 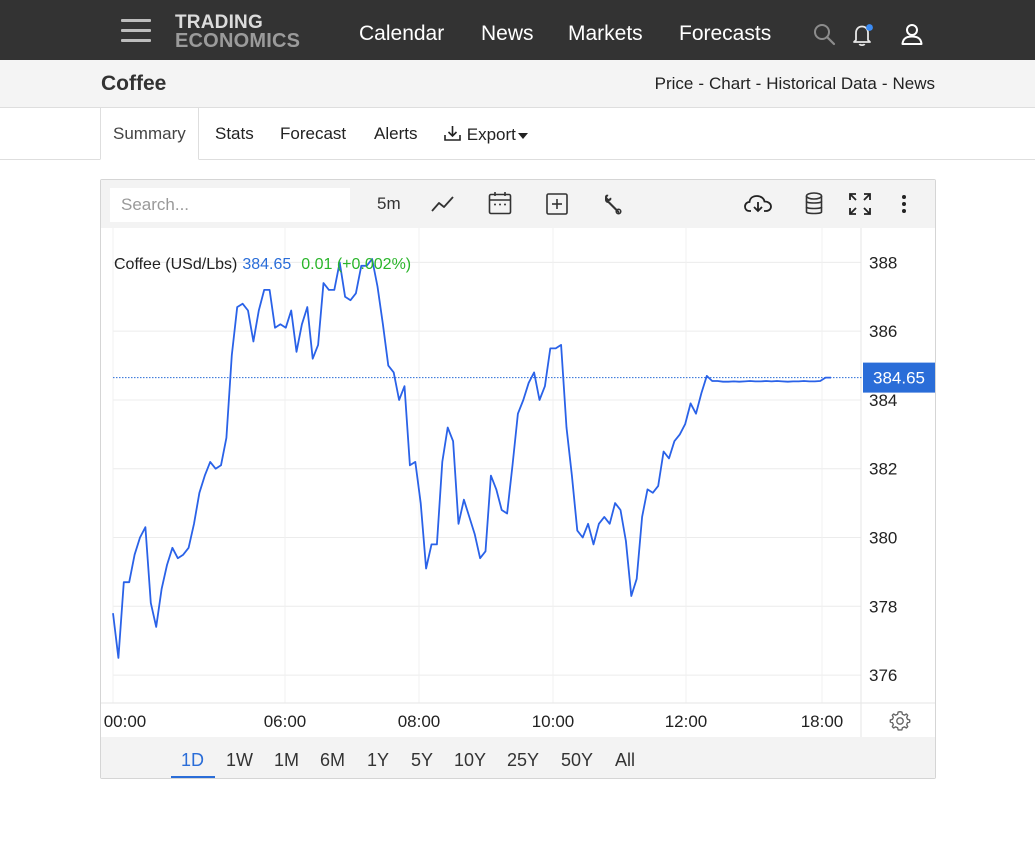 I want to click on current-price-badge-label: 384.65, so click(x=899, y=378).